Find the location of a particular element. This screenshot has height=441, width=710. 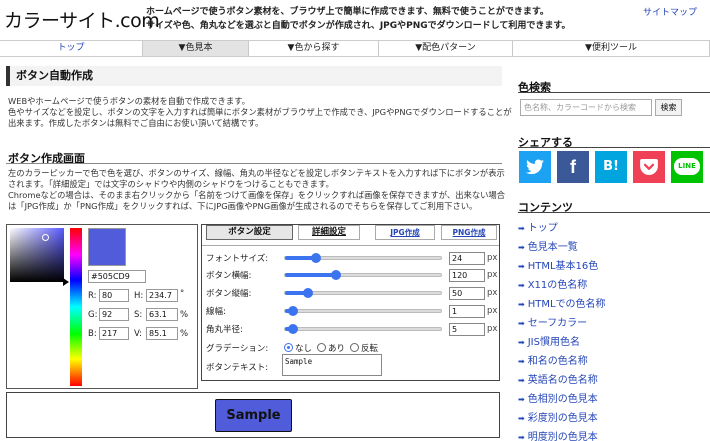

intro-line-1: WEBやホームページで使うボタンの素材を自動で作成できます。 is located at coordinates (129, 101).